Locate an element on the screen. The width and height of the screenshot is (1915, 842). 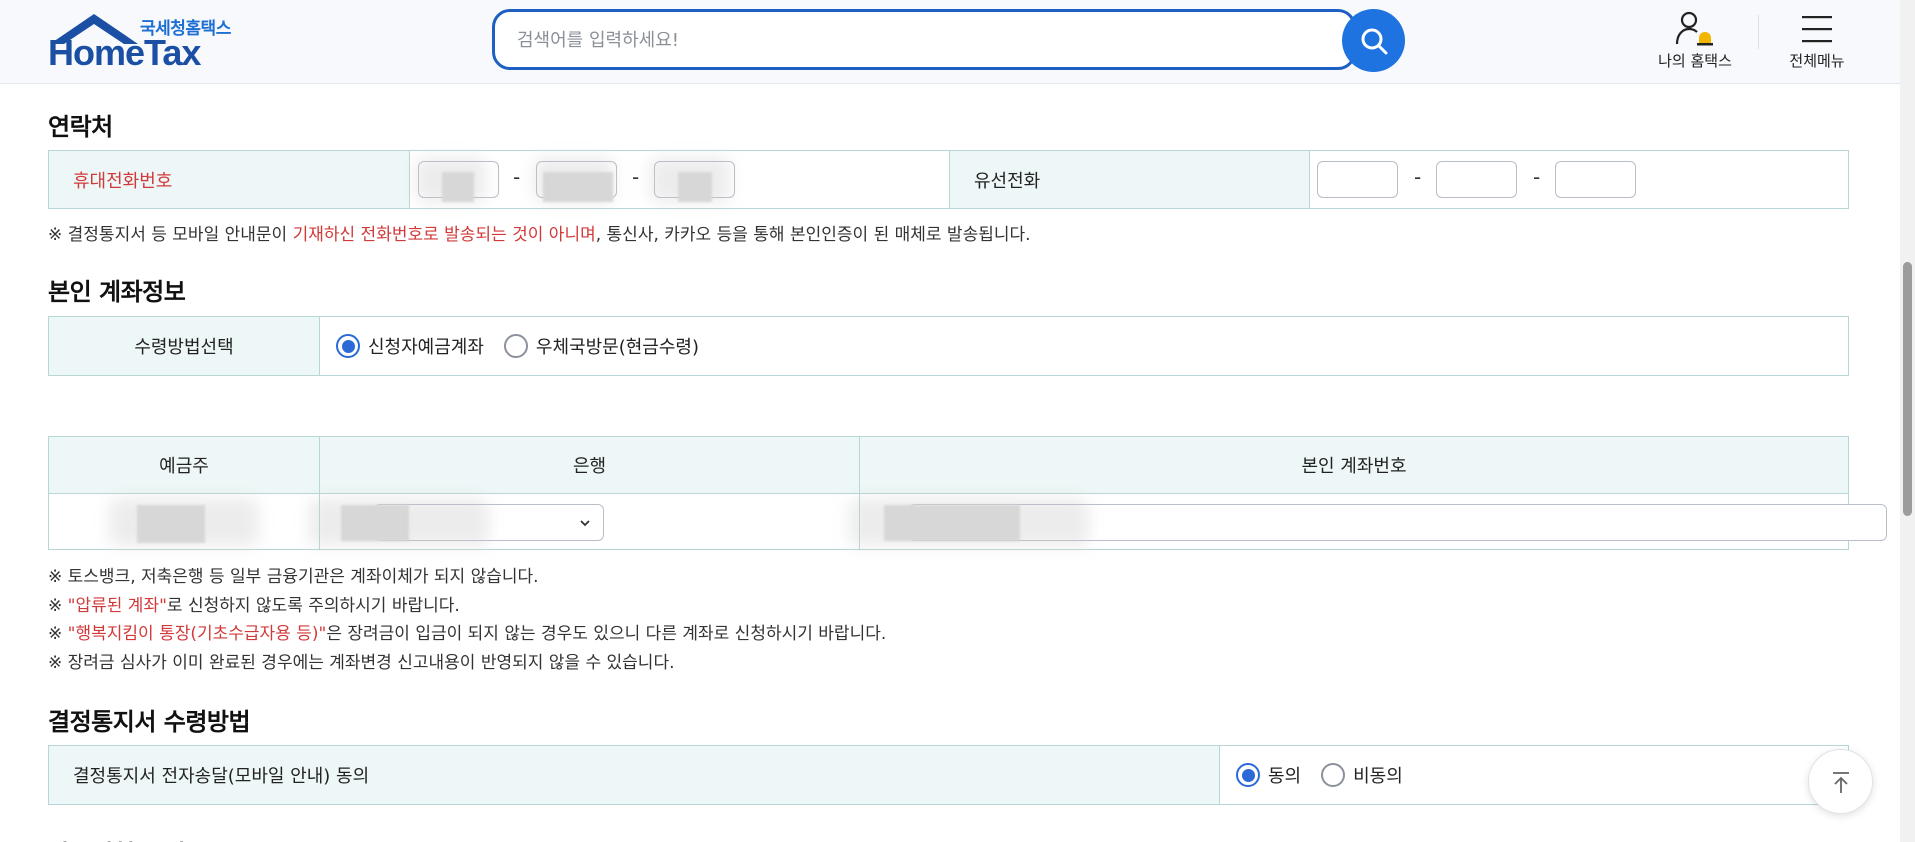
hometax-logo: 국세청홈택스 HomeTax is located at coordinates (148, 41).